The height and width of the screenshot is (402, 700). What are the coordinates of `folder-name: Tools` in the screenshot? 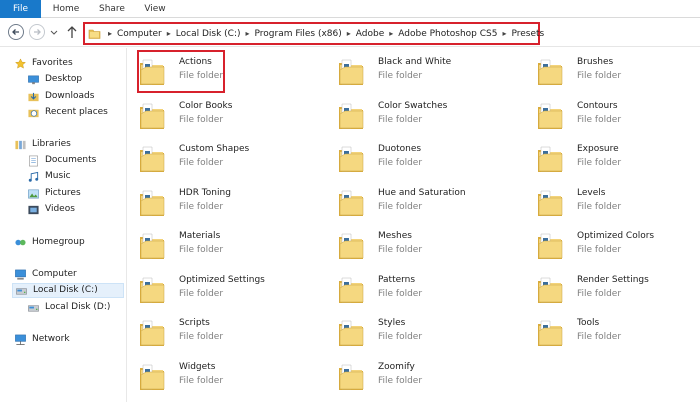 It's located at (588, 323).